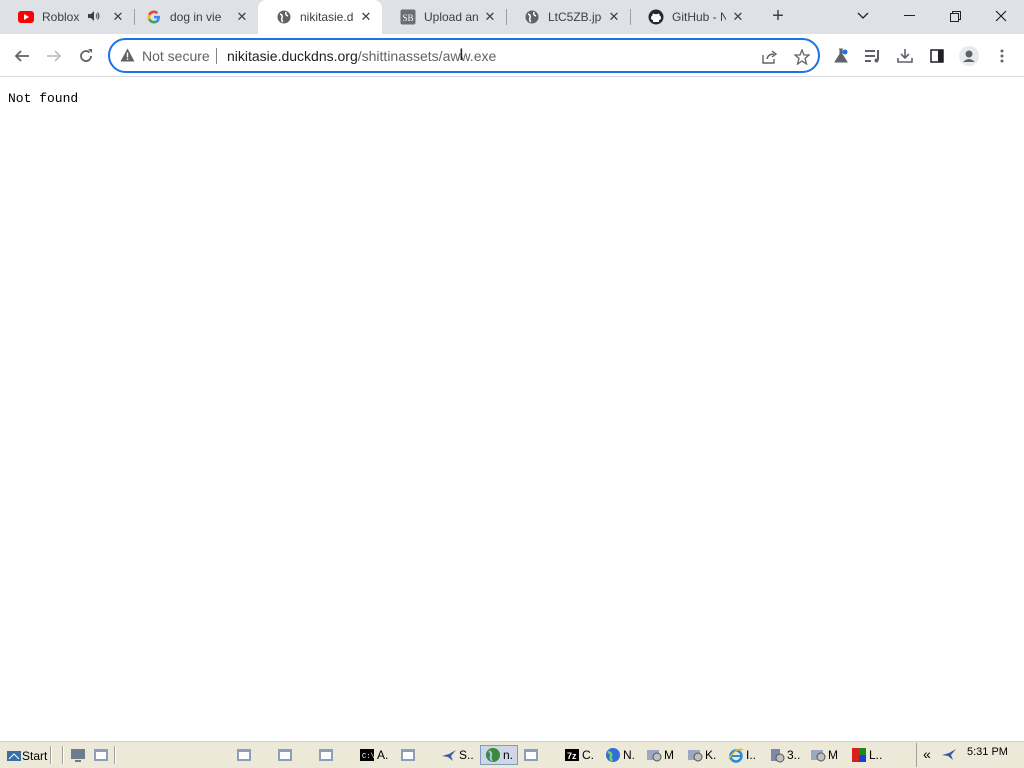  I want to click on 7zip-icon: 7z, so click(572, 755).